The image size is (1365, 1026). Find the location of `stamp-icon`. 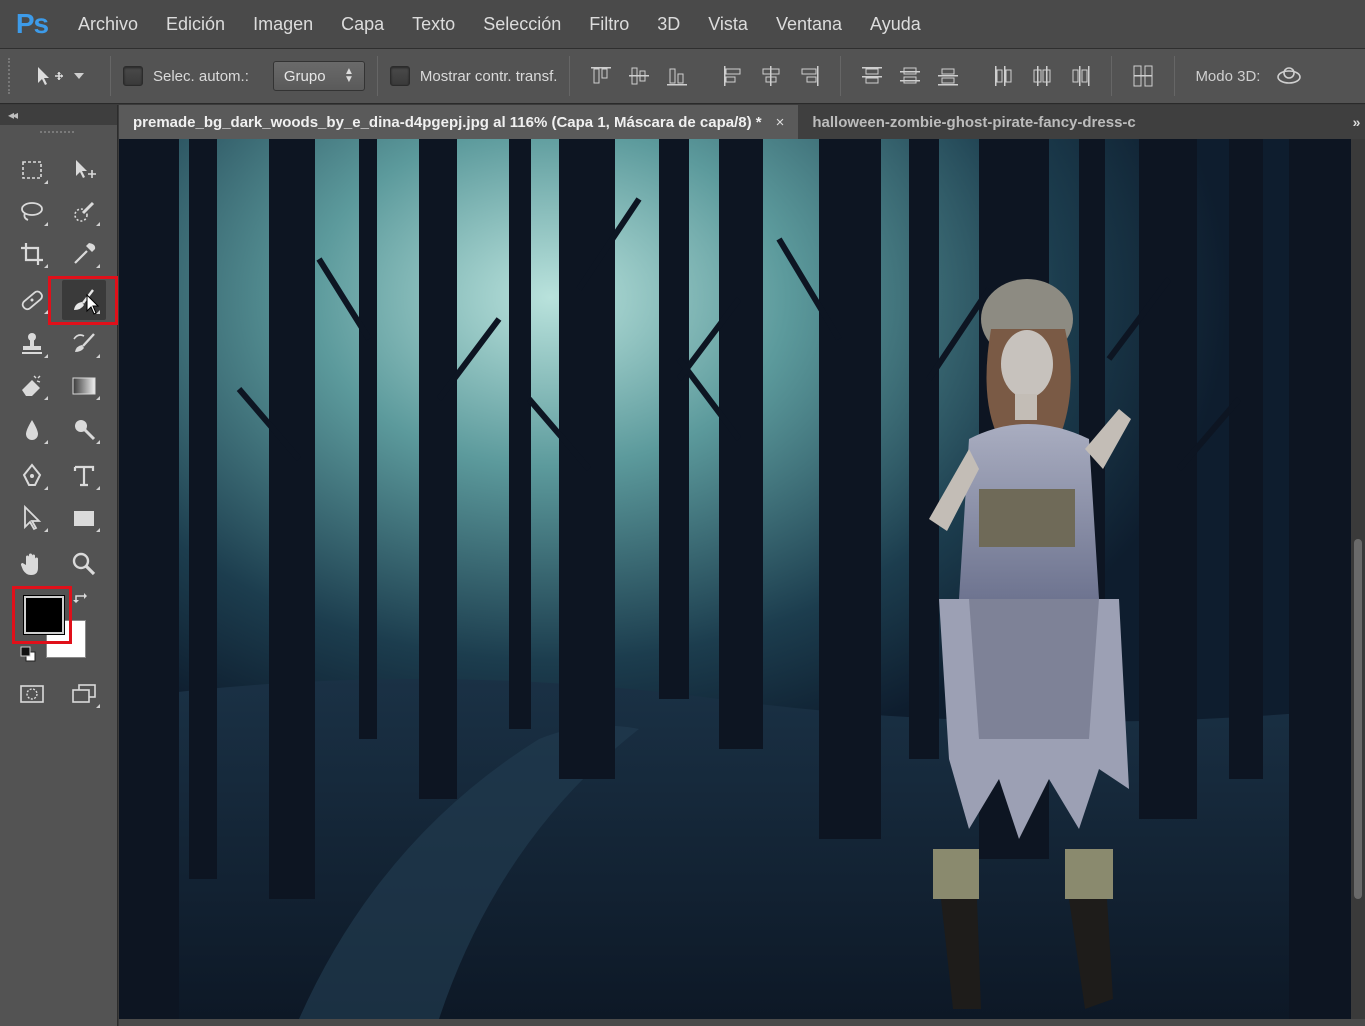

stamp-icon is located at coordinates (32, 343).